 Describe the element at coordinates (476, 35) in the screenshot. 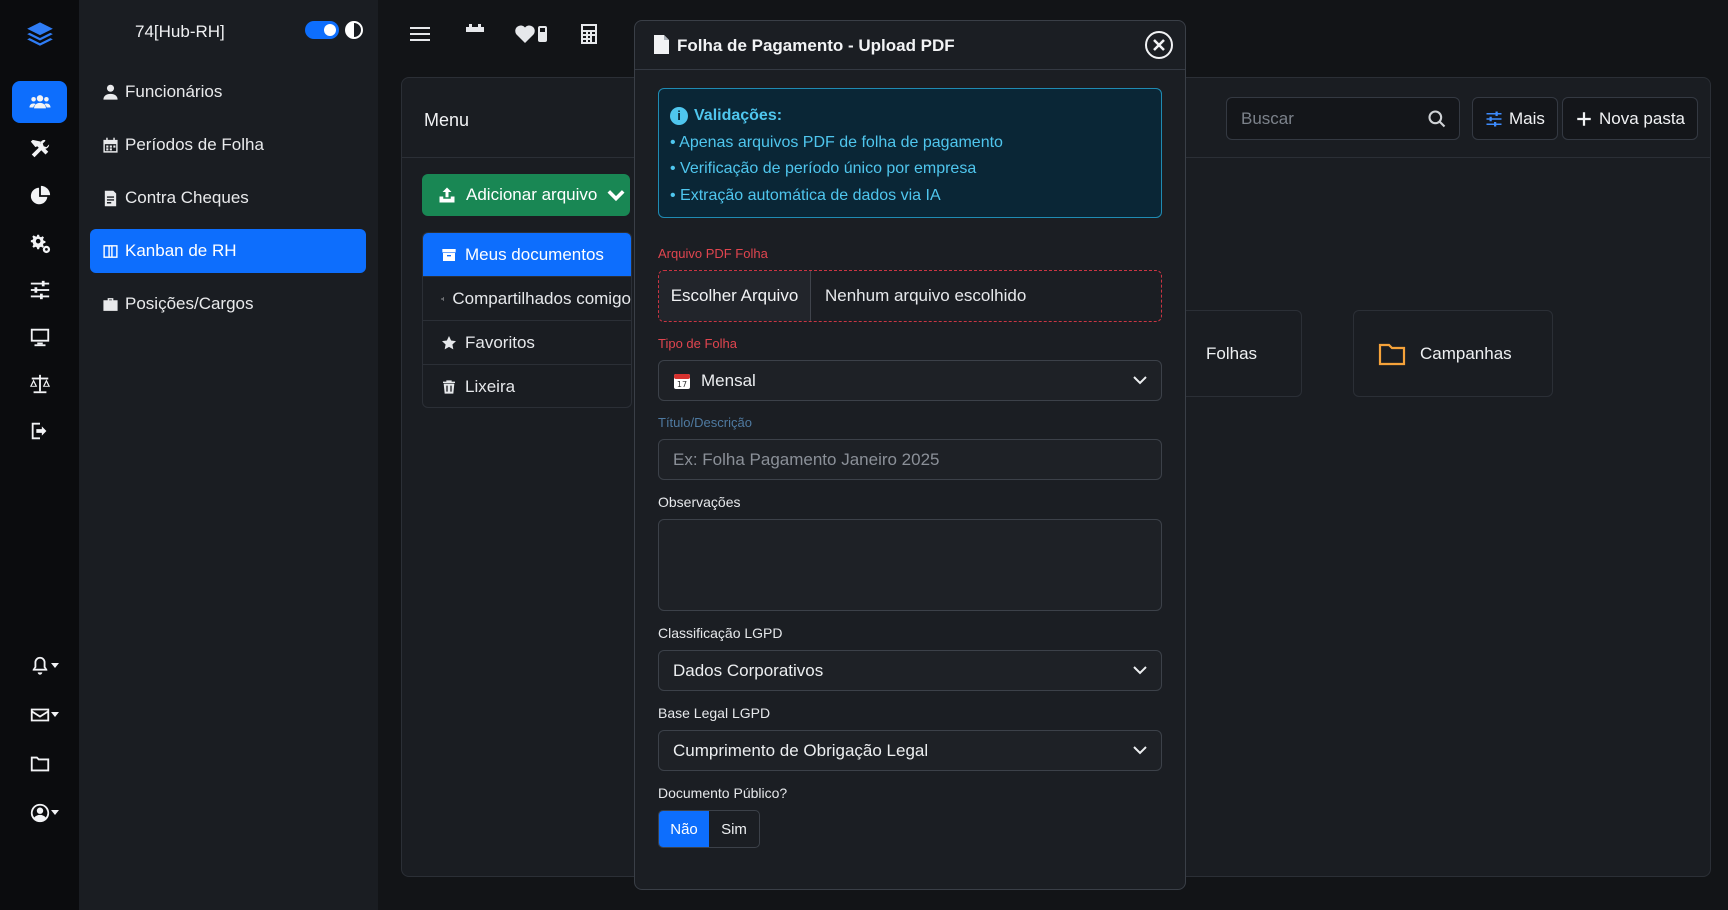

I see `calendar-icon` at that location.